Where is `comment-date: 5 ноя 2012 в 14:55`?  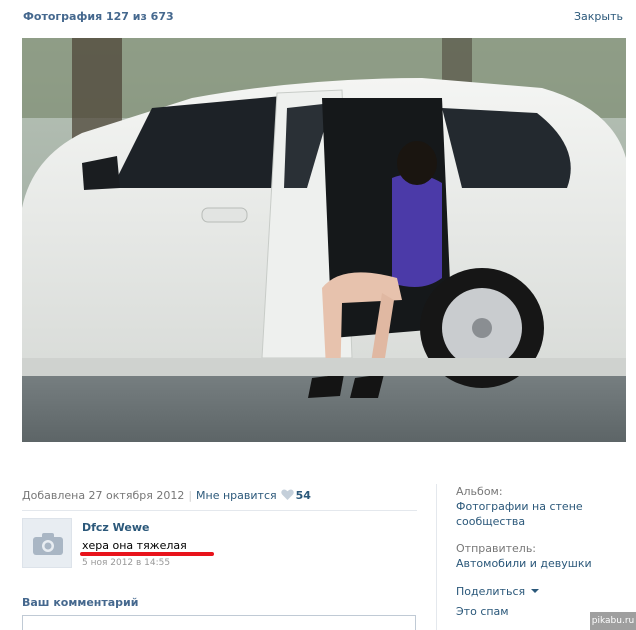 comment-date: 5 ноя 2012 в 14:55 is located at coordinates (126, 563).